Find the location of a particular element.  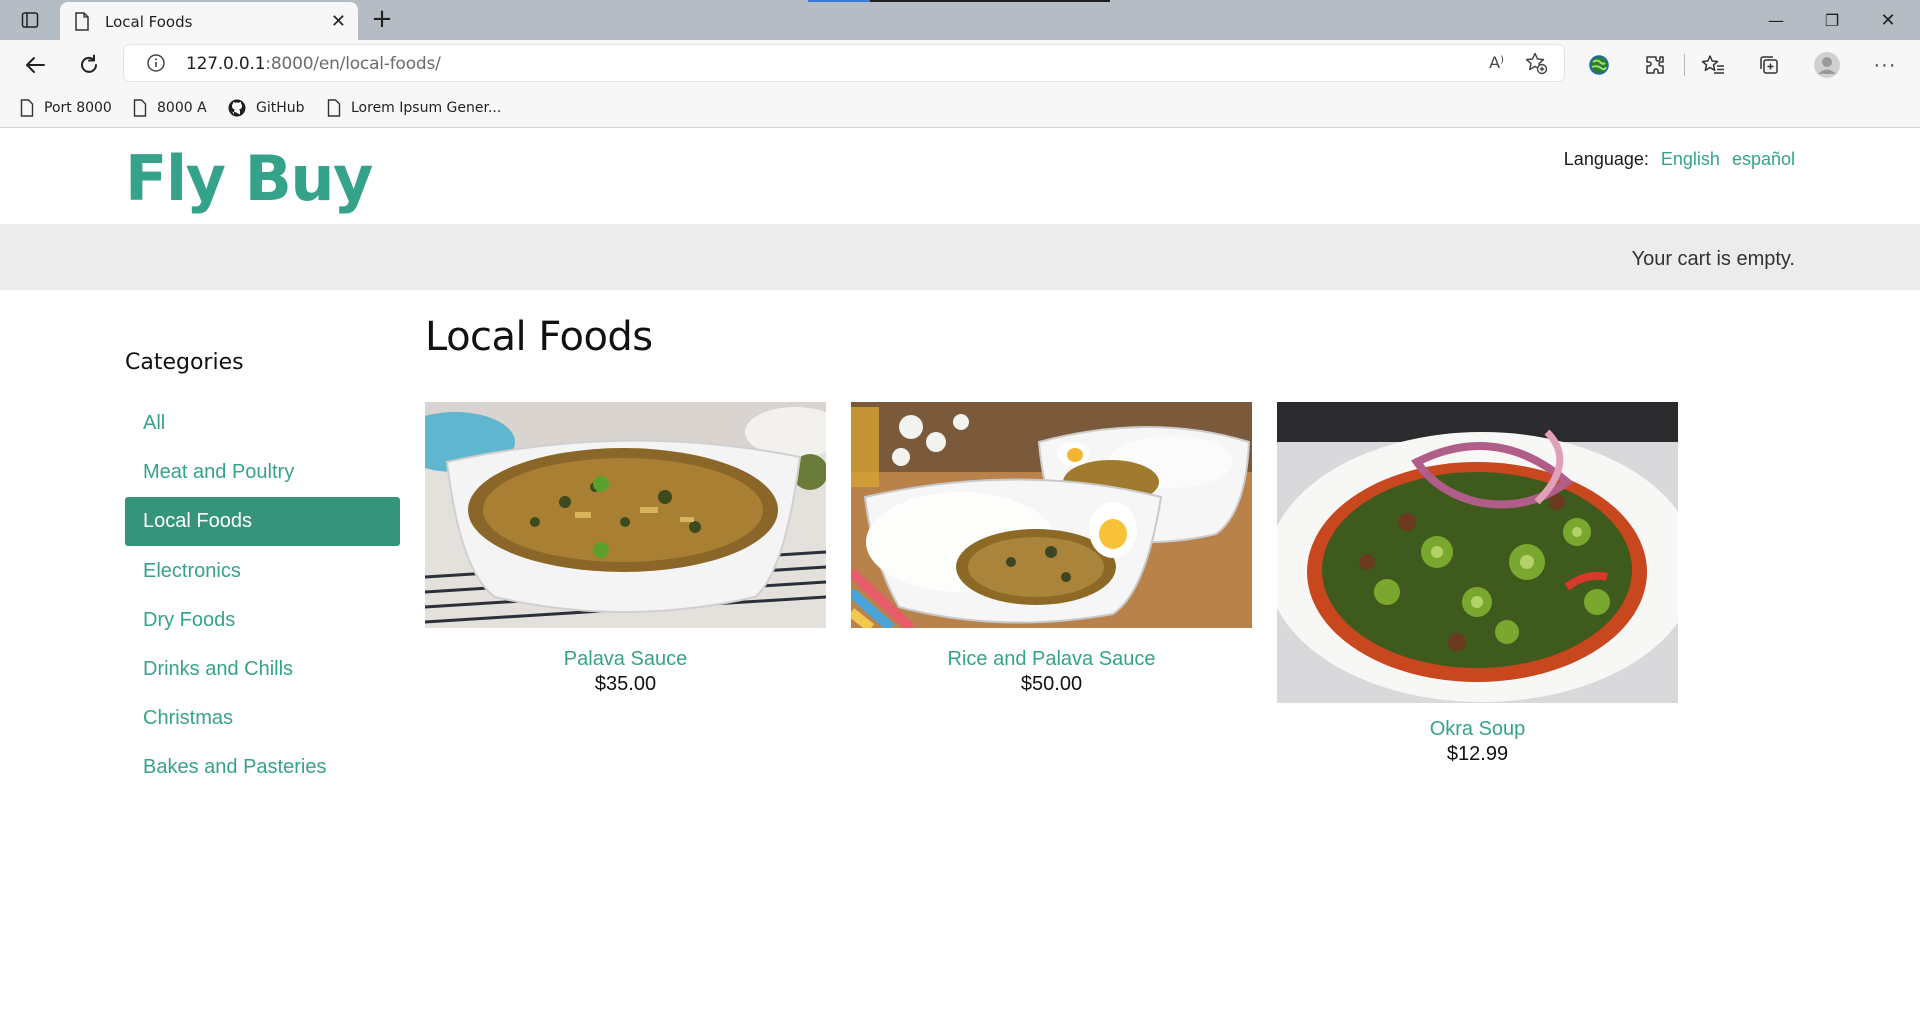

category-all: All is located at coordinates (262, 423).